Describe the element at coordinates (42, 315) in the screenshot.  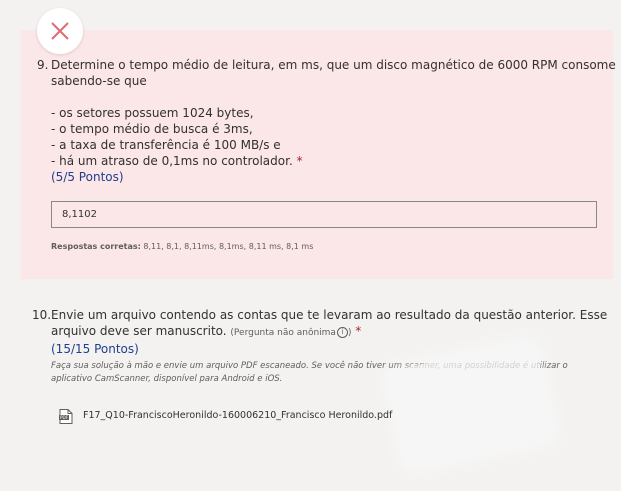
I see `question-10-number: 10.` at that location.